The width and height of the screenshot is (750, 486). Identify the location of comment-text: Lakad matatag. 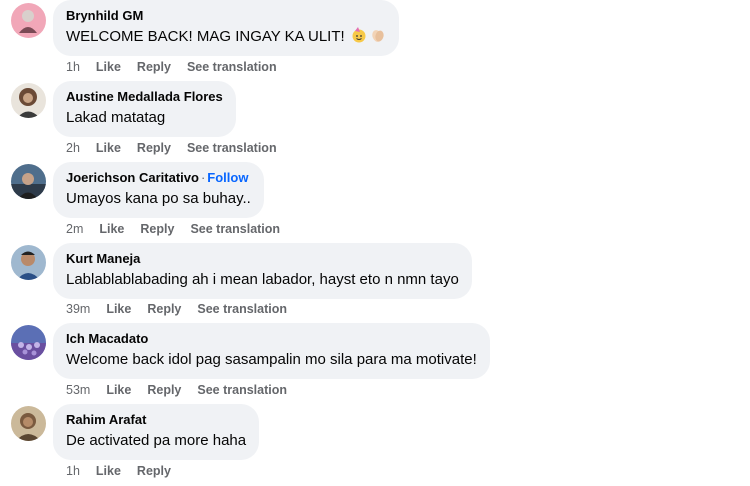
(116, 117).